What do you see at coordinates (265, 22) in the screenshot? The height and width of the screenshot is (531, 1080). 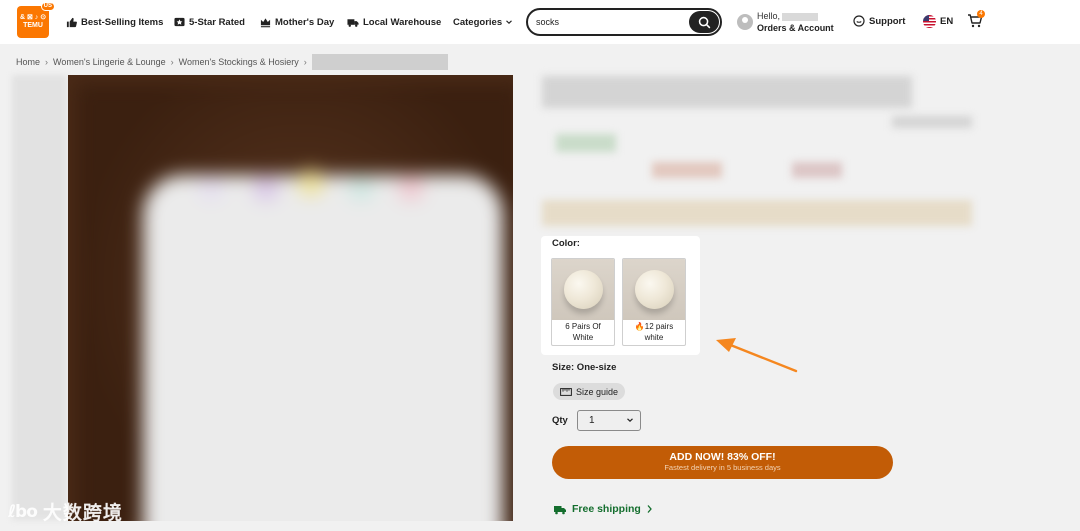 I see `crown-icon` at bounding box center [265, 22].